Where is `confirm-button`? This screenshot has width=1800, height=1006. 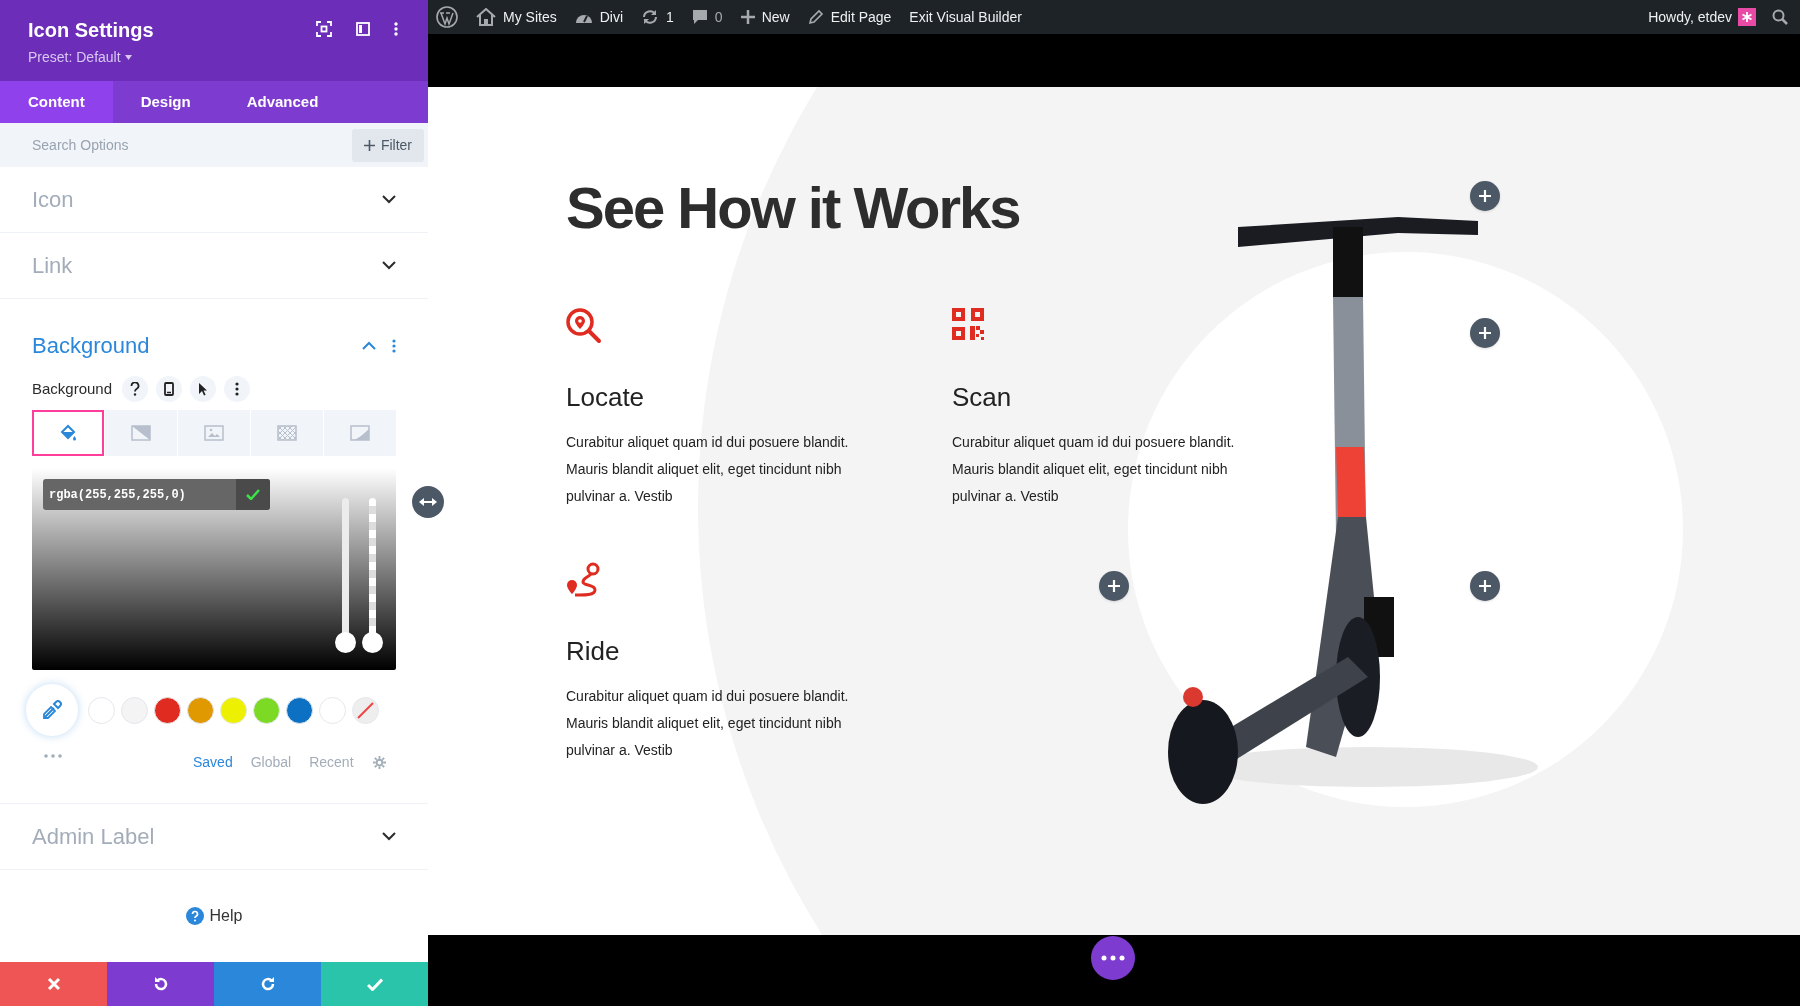
confirm-button is located at coordinates (253, 494).